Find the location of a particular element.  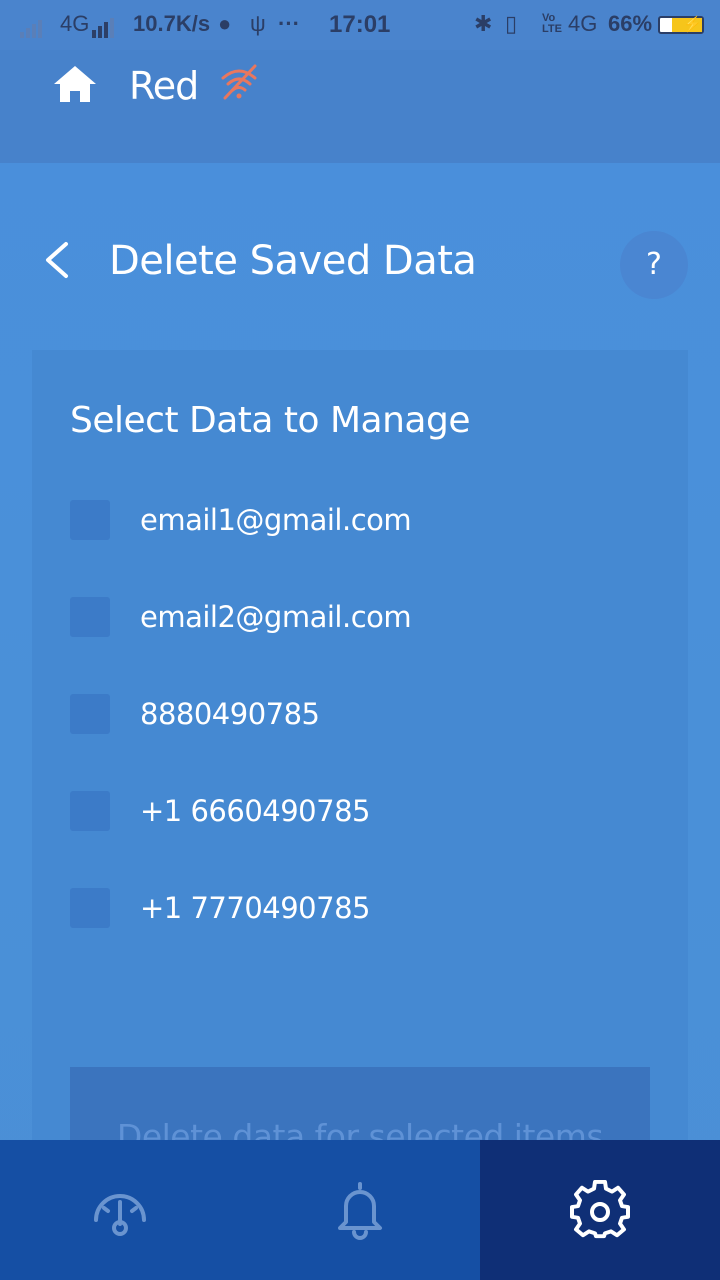

gear-icon is located at coordinates (600, 1209).